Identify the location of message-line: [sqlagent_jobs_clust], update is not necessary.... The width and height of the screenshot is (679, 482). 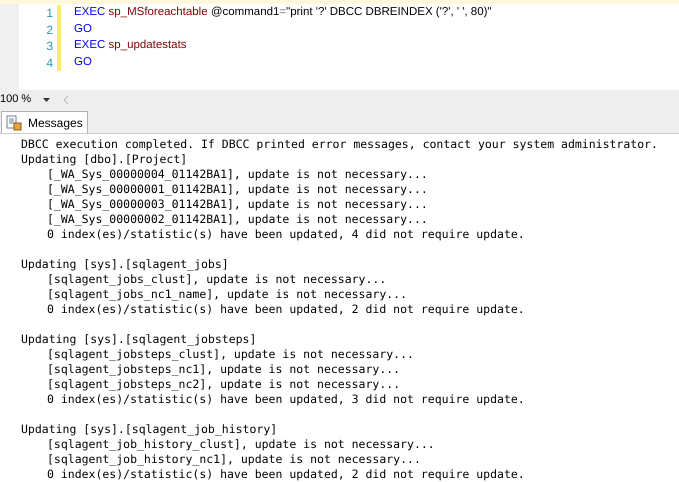
(217, 279).